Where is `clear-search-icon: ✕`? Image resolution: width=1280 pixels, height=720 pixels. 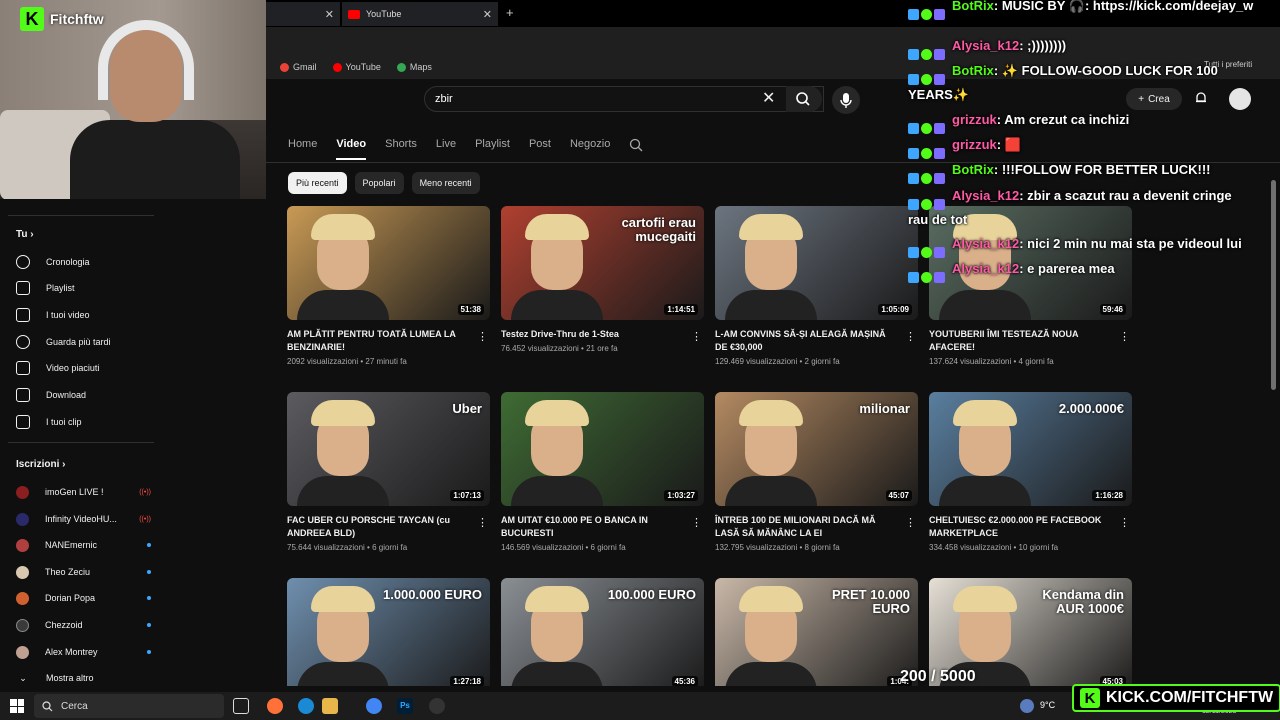
clear-search-icon: ✕ is located at coordinates (768, 98).